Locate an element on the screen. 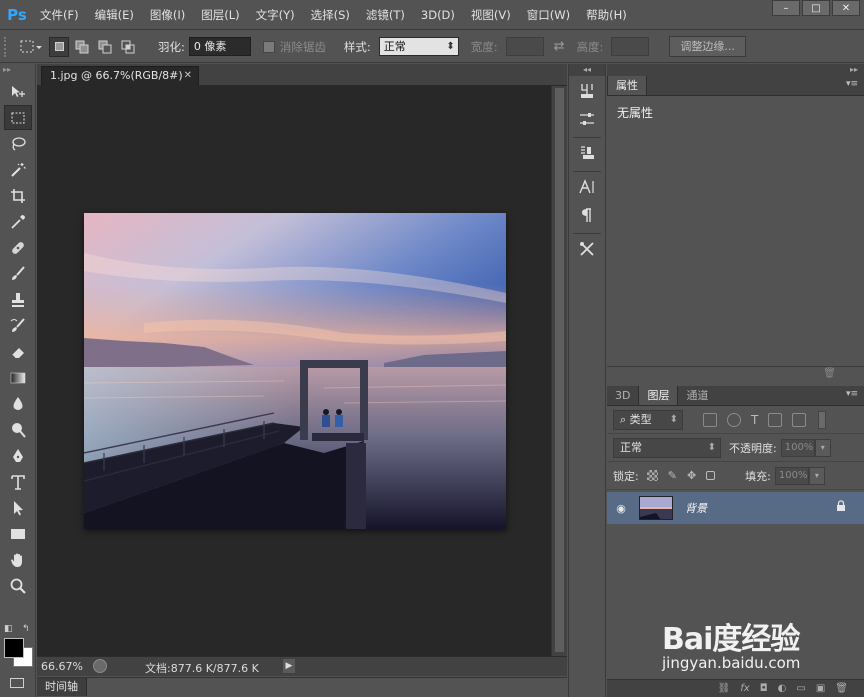 The height and width of the screenshot is (697, 864). crop-tool is located at coordinates (18, 195).